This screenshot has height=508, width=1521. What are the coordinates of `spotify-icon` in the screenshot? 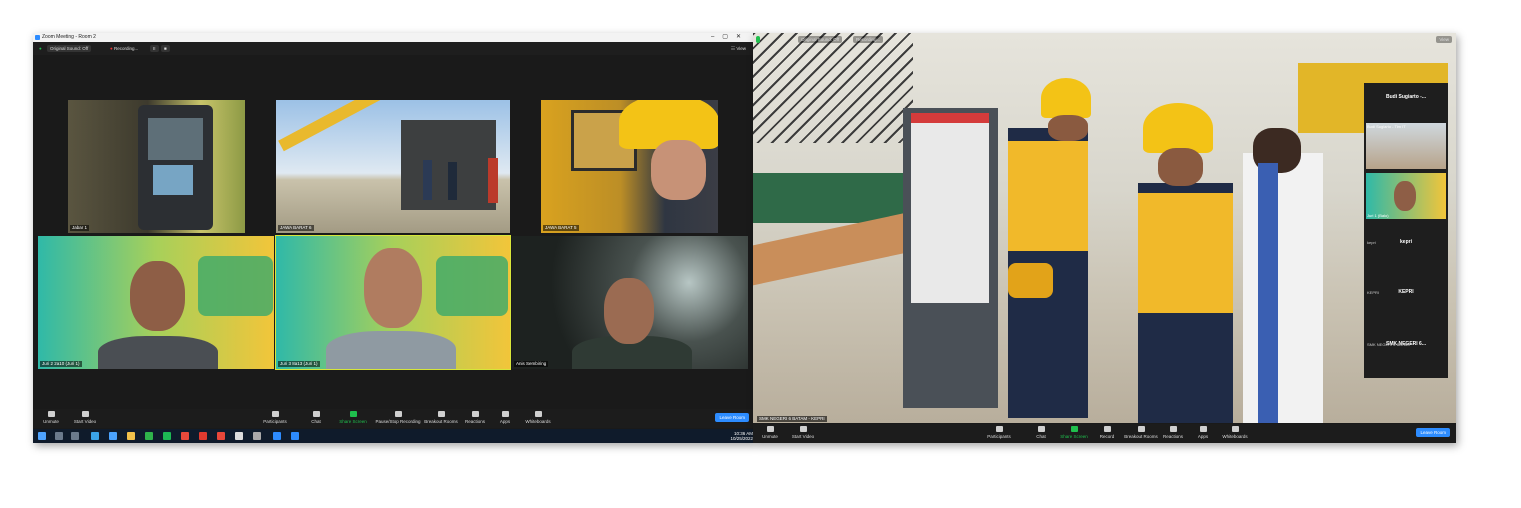 It's located at (167, 436).